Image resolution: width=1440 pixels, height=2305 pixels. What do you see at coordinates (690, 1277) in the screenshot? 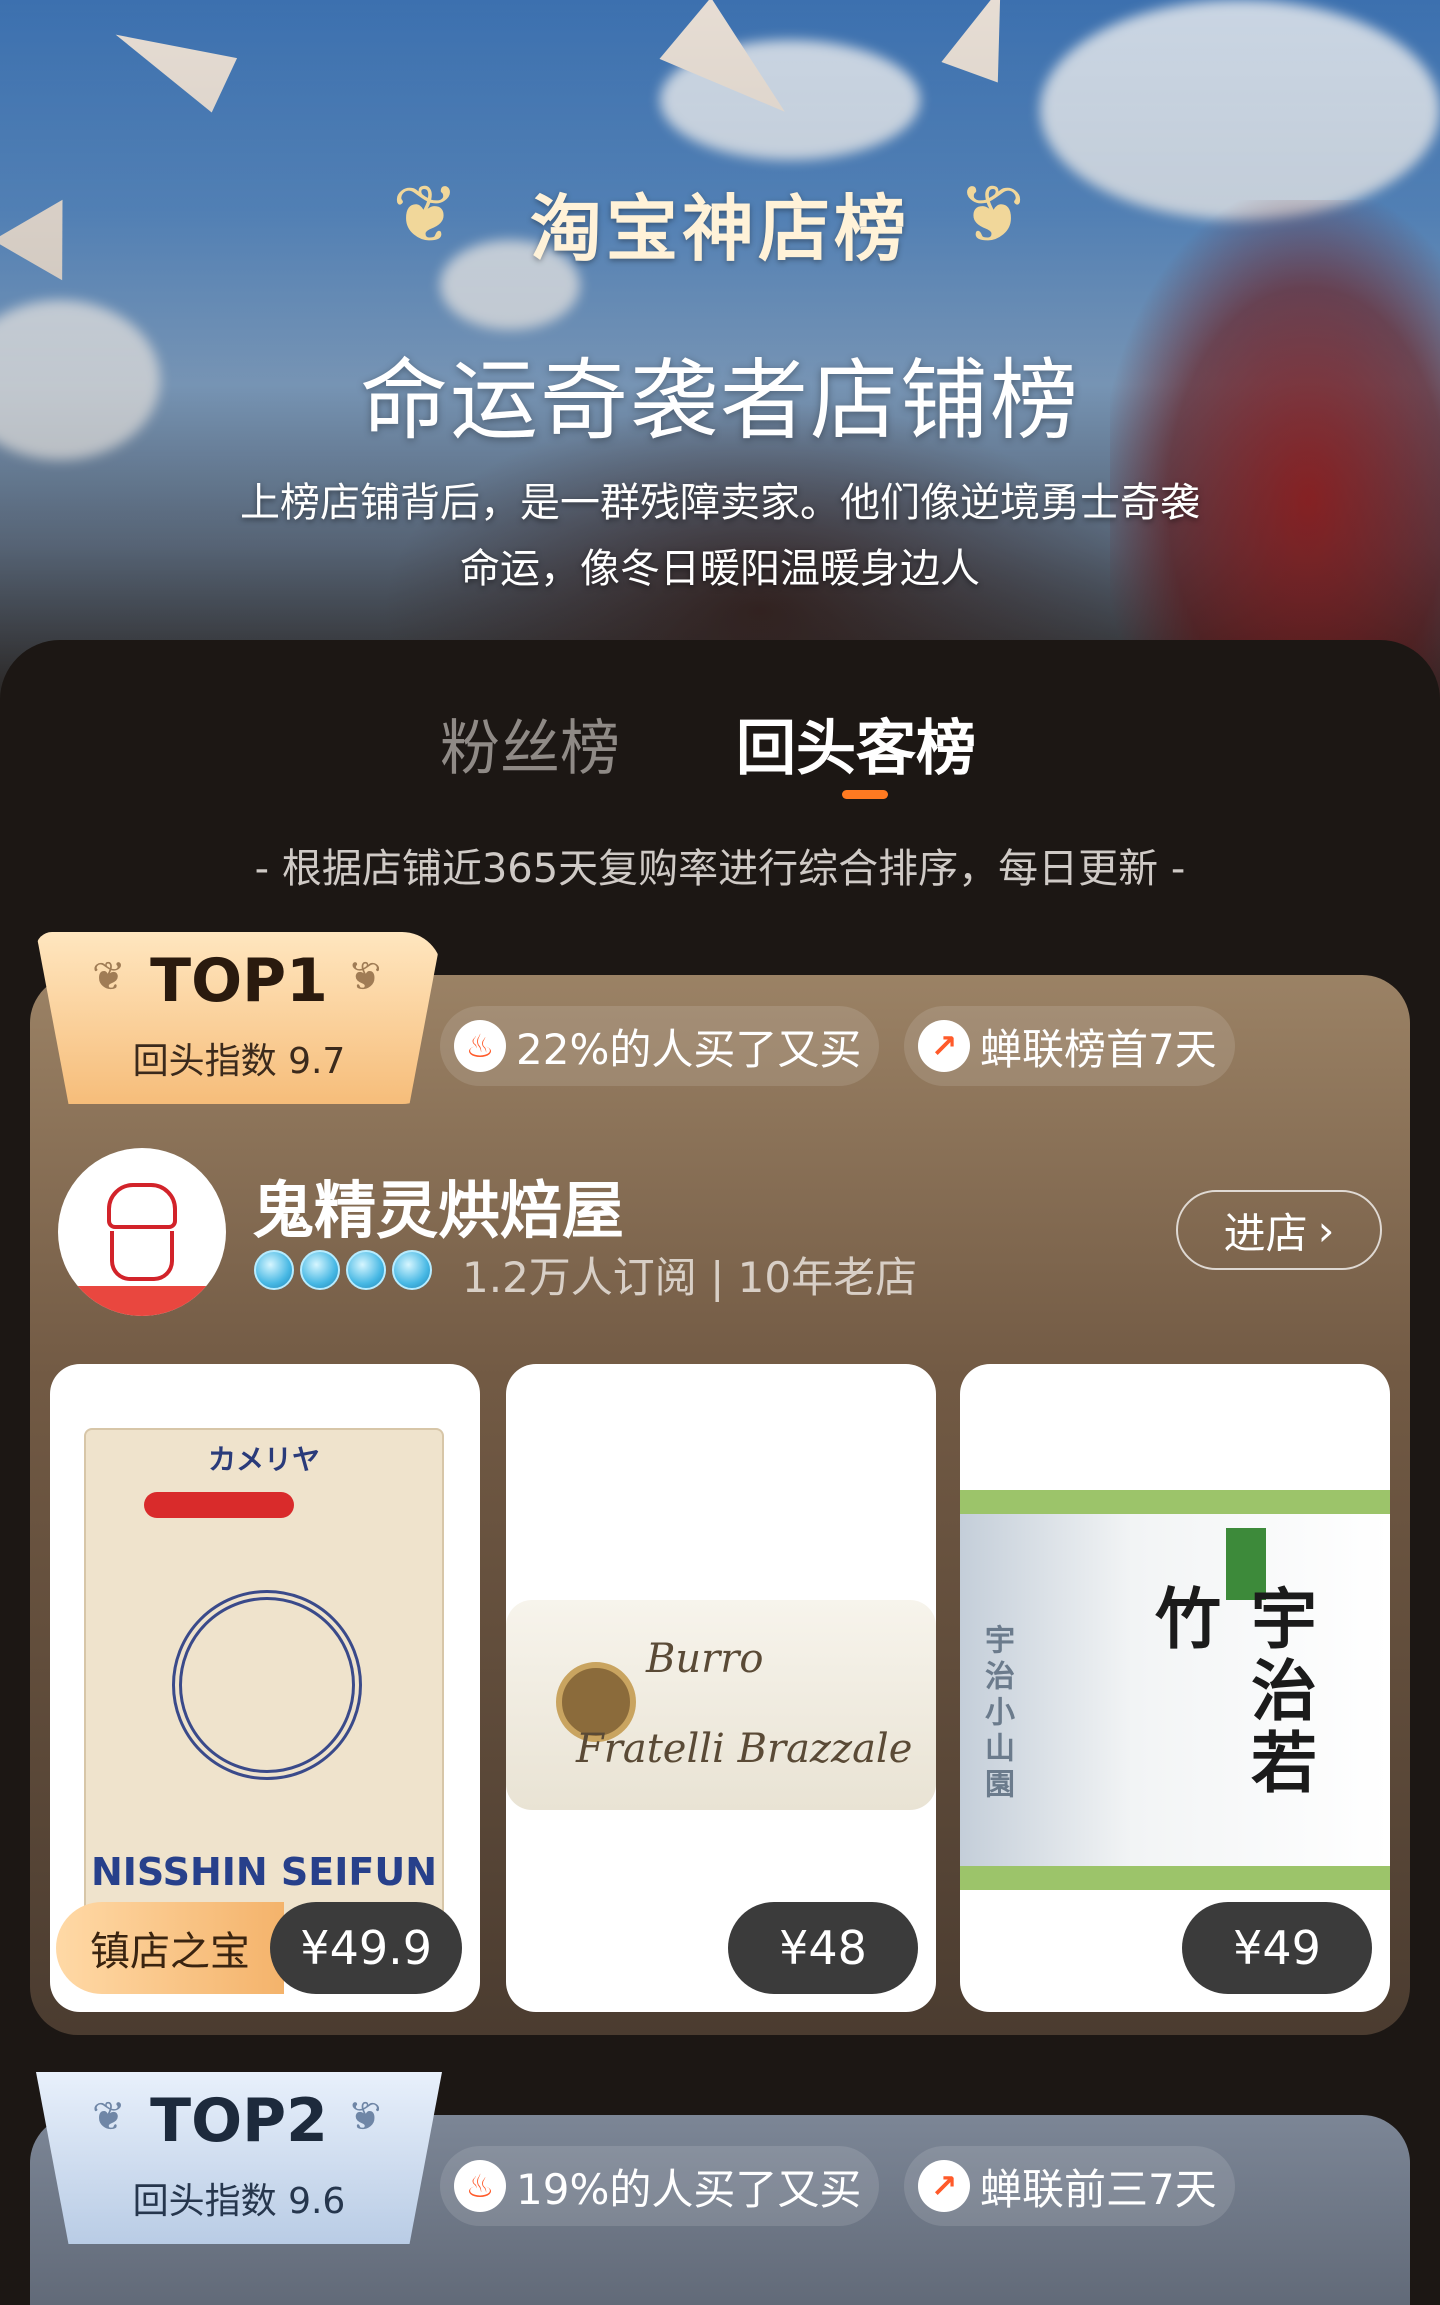
I see `shop-meta: 1.2万人订阅 | 10年老店` at bounding box center [690, 1277].